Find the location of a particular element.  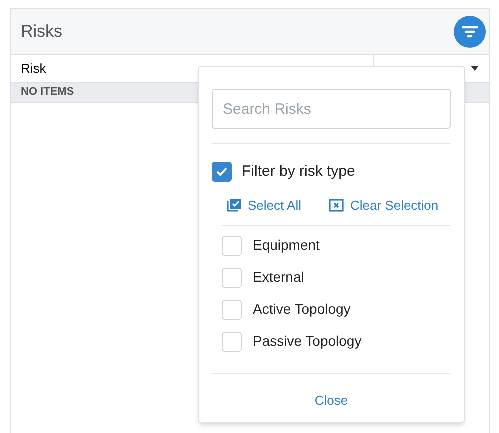

select-all-icon is located at coordinates (234, 205).